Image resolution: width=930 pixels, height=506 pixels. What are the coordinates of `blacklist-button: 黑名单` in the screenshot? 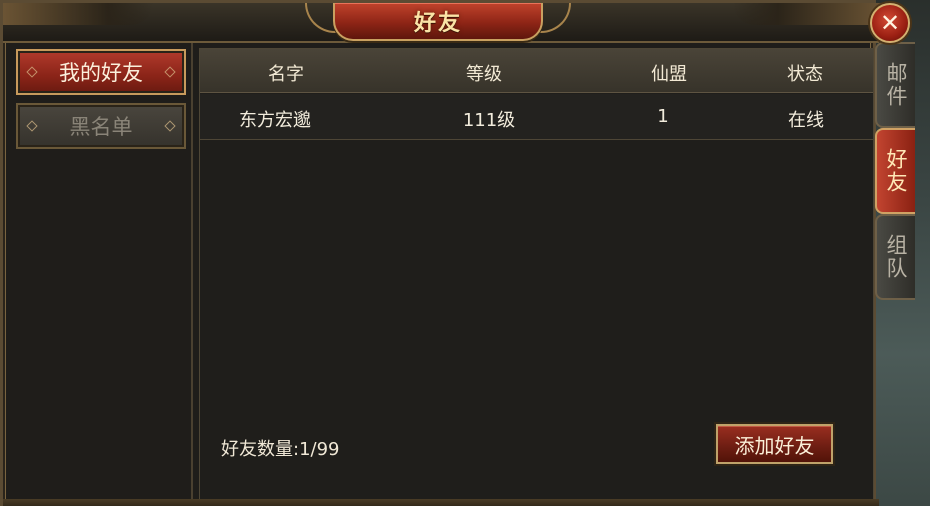 It's located at (101, 126).